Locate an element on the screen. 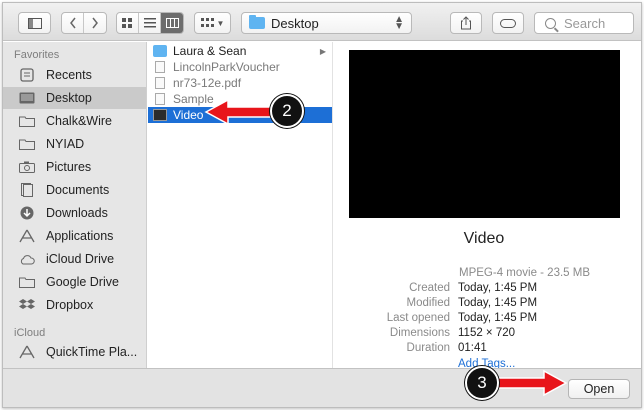  dropbox-icon is located at coordinates (27, 305).